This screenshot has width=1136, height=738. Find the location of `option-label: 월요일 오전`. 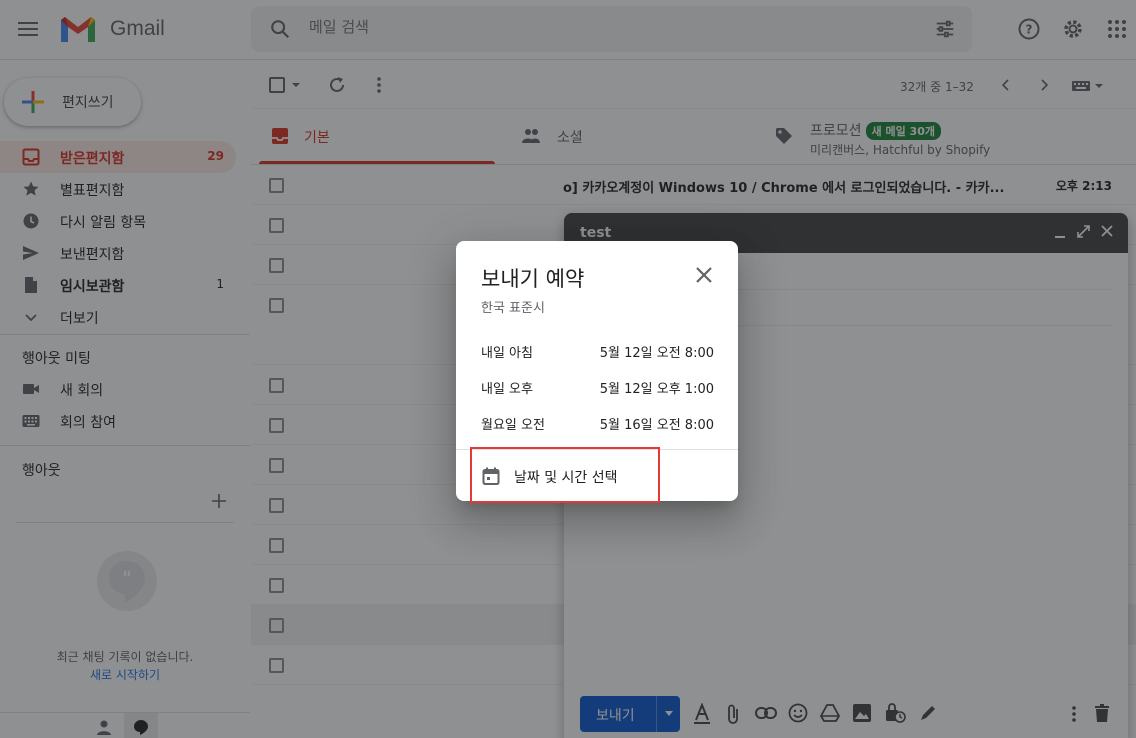

option-label: 월요일 오전 is located at coordinates (513, 425).